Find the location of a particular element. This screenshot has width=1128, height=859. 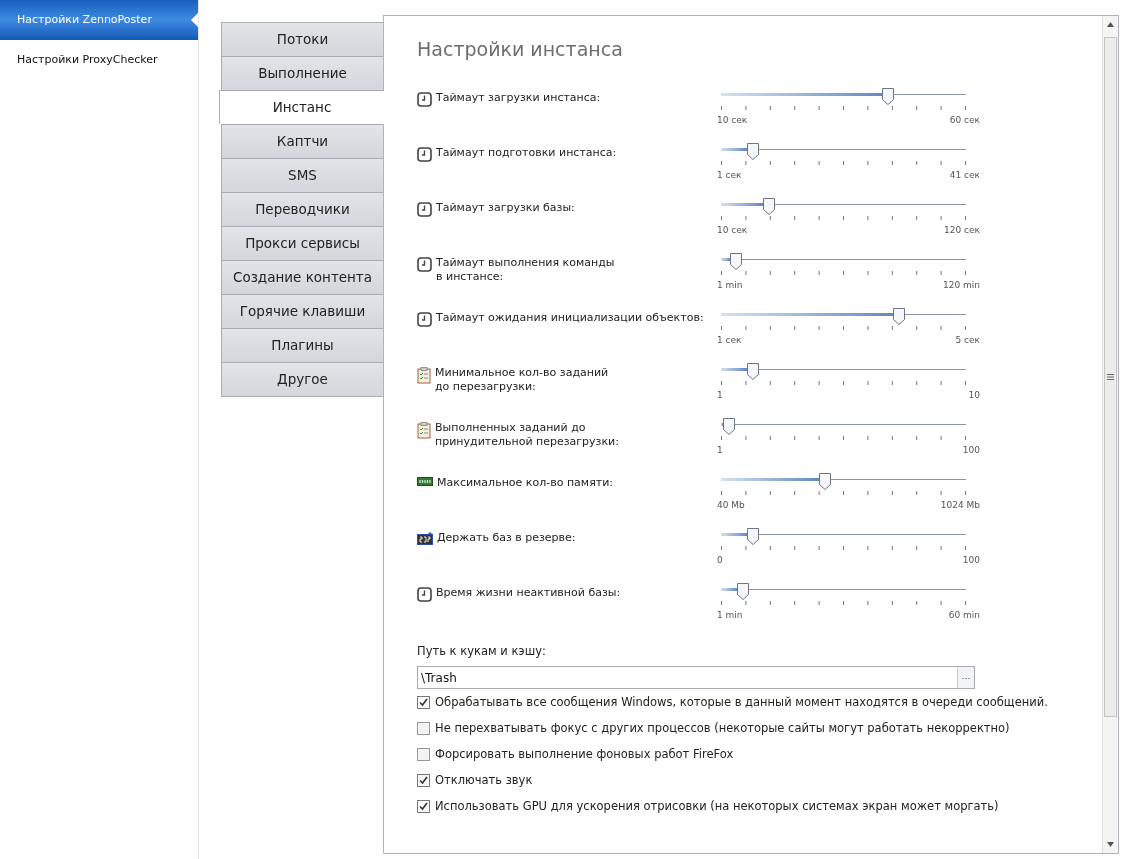

settings-tab: Переводчики is located at coordinates (302, 209).